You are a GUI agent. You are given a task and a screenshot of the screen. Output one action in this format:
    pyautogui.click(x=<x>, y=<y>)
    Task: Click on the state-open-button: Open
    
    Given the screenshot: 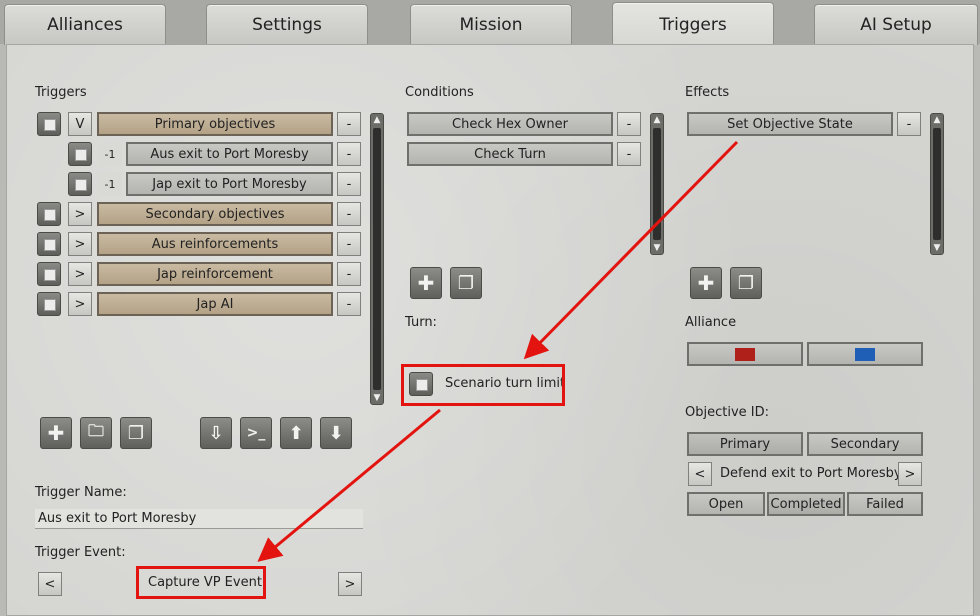 What is the action you would take?
    pyautogui.click(x=726, y=504)
    